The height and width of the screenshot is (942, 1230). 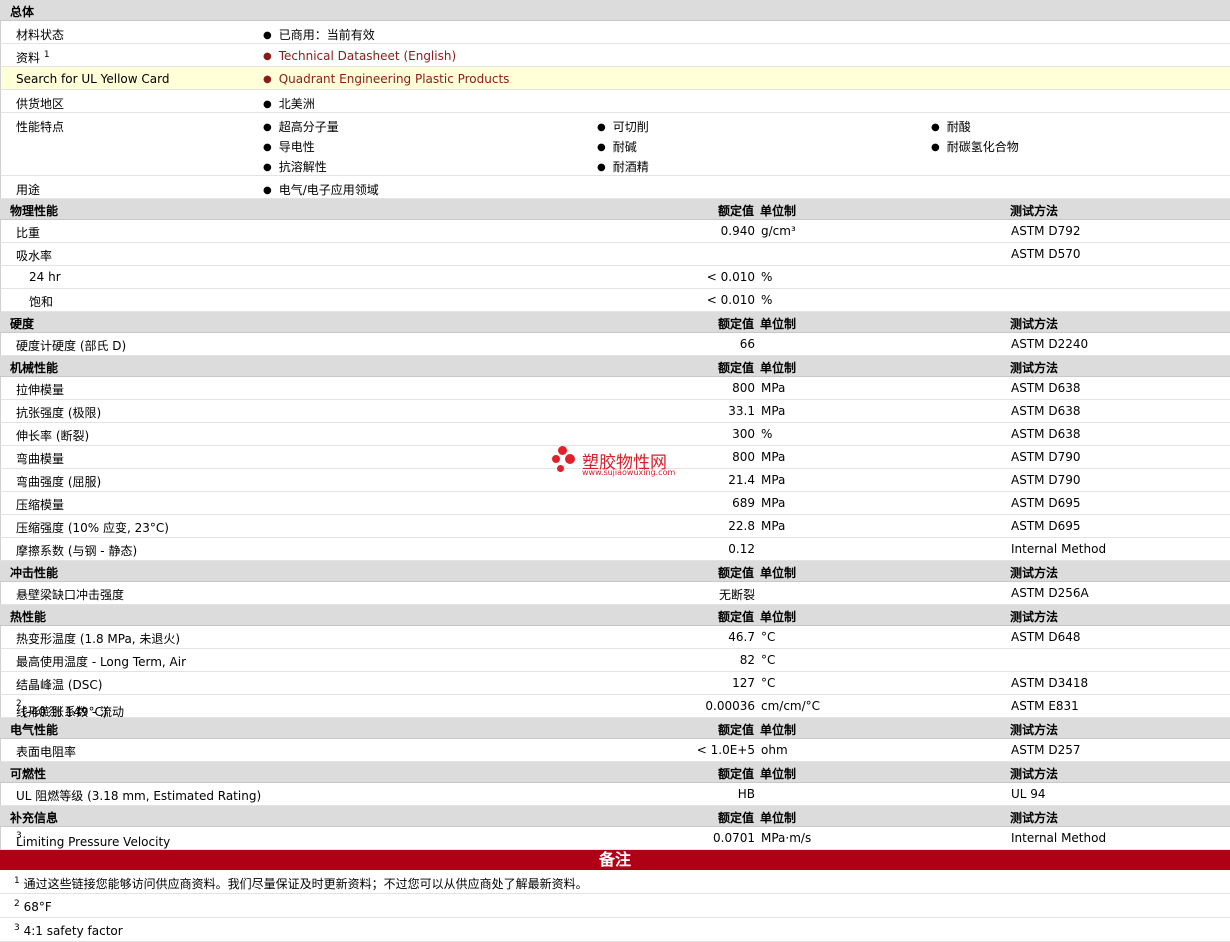 I want to click on note-number: 3, so click(x=17, y=928).